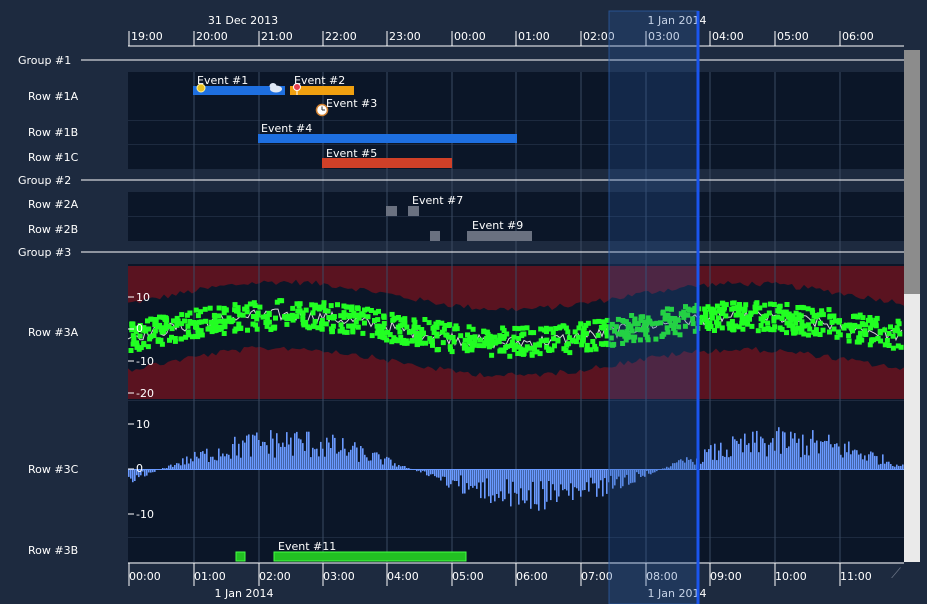 The image size is (927, 604). What do you see at coordinates (341, 36) in the screenshot?
I see `top-tick-label: 22:00` at bounding box center [341, 36].